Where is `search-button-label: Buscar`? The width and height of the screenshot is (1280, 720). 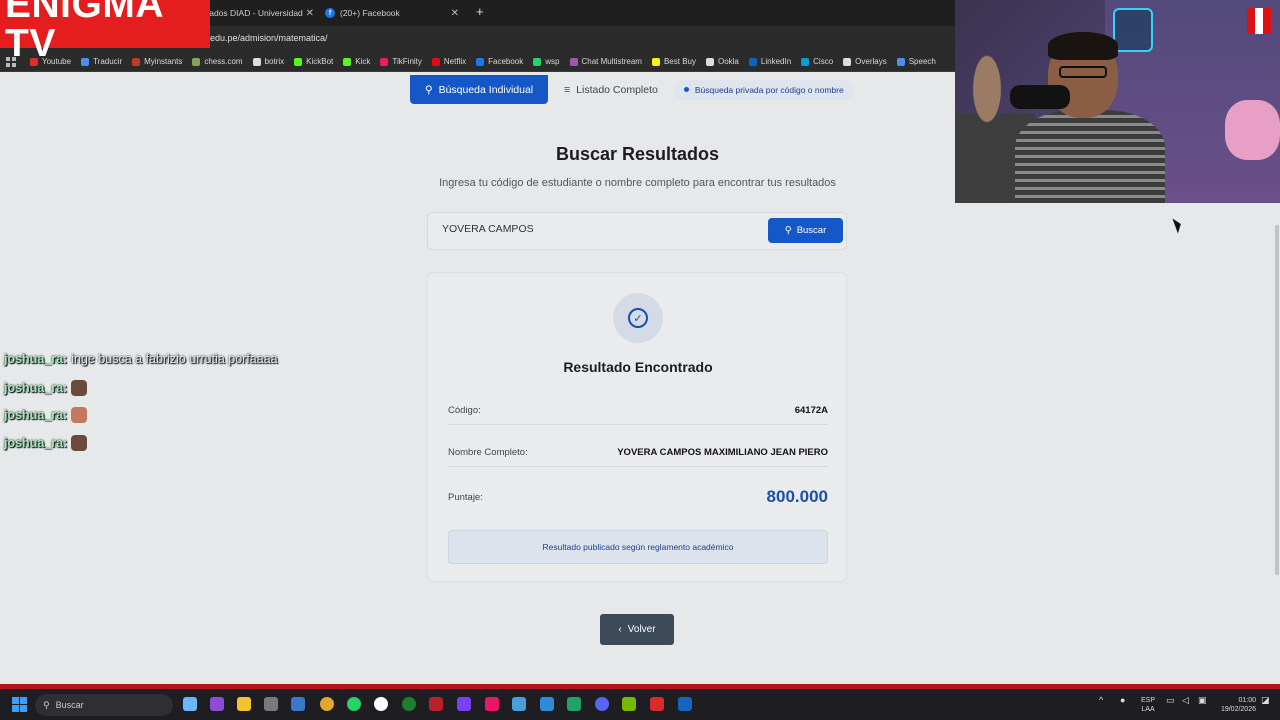 search-button-label: Buscar is located at coordinates (811, 230).